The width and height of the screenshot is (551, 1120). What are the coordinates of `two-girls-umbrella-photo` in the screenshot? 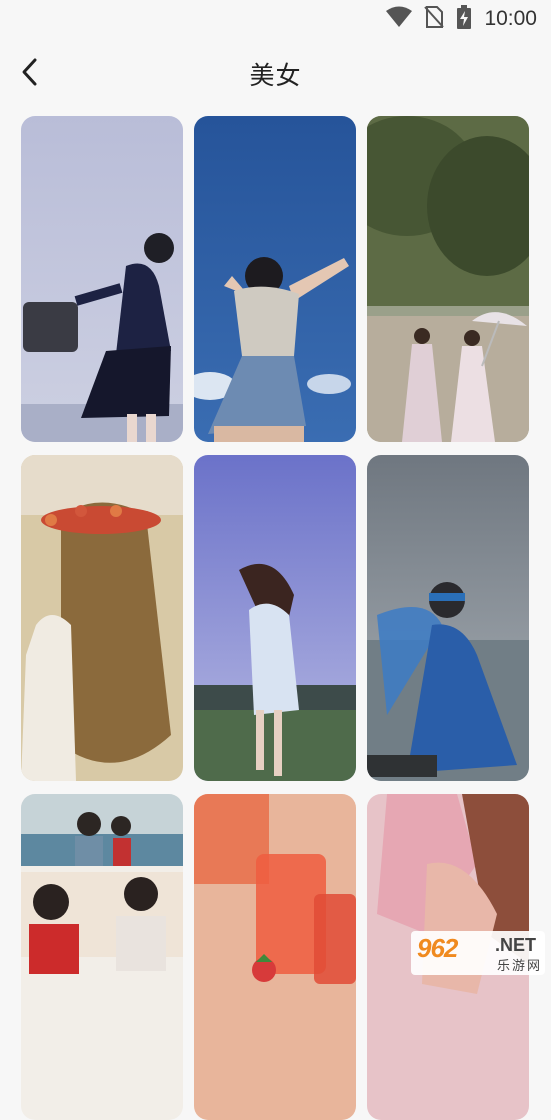 It's located at (448, 279).